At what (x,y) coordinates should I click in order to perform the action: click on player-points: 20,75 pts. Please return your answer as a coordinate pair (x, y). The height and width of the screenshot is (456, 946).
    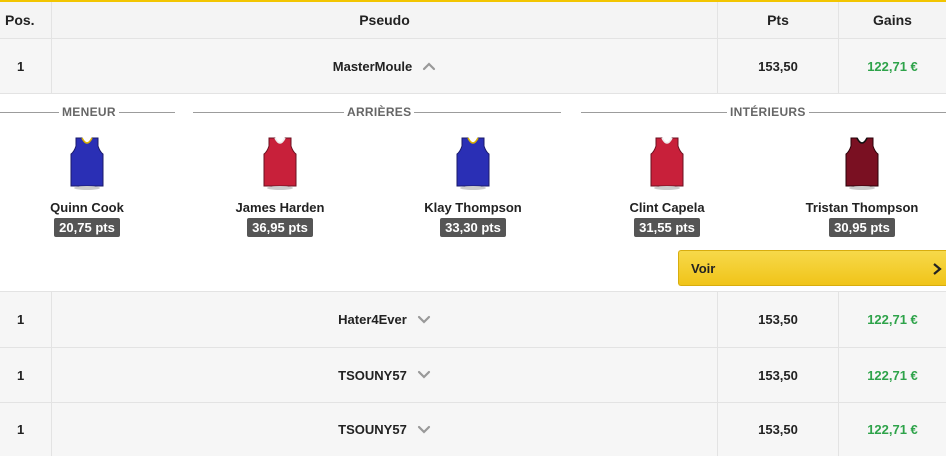
    Looking at the image, I should click on (87, 227).